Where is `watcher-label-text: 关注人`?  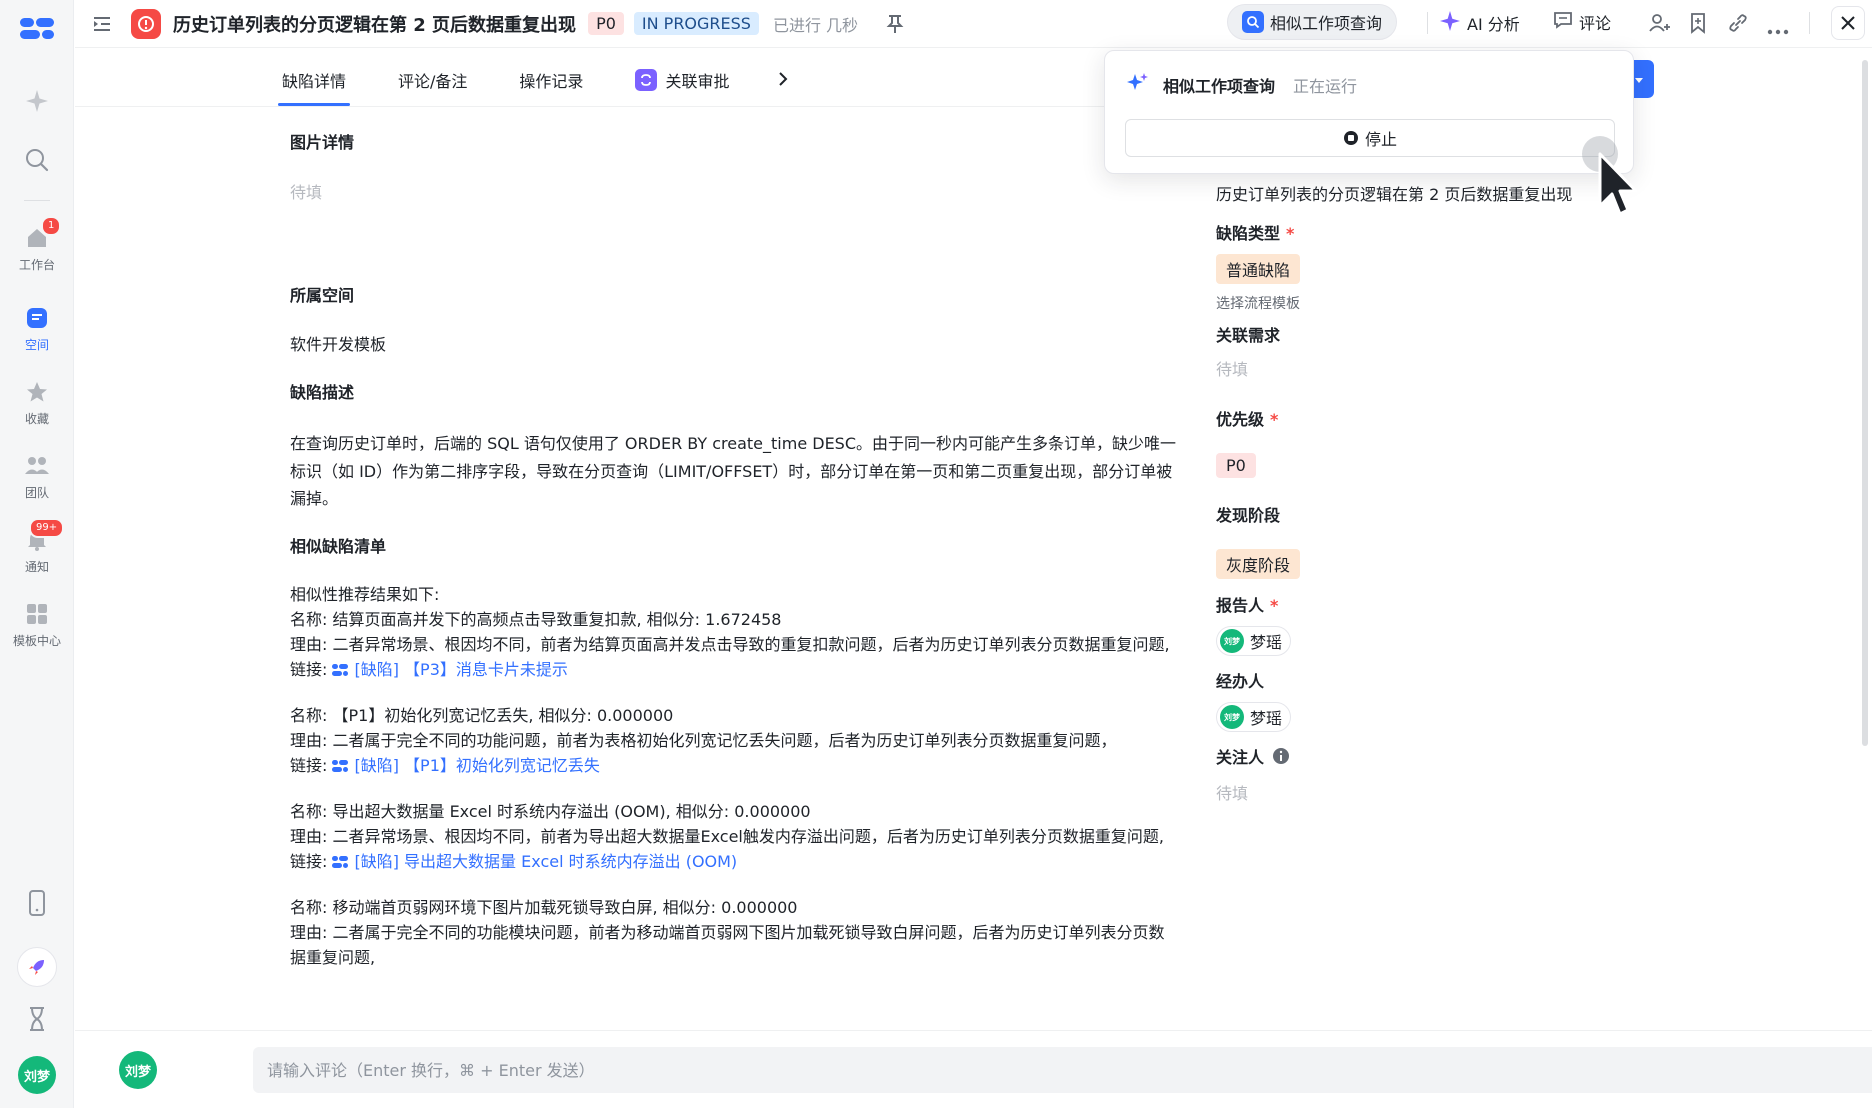 watcher-label-text: 关注人 is located at coordinates (1240, 757).